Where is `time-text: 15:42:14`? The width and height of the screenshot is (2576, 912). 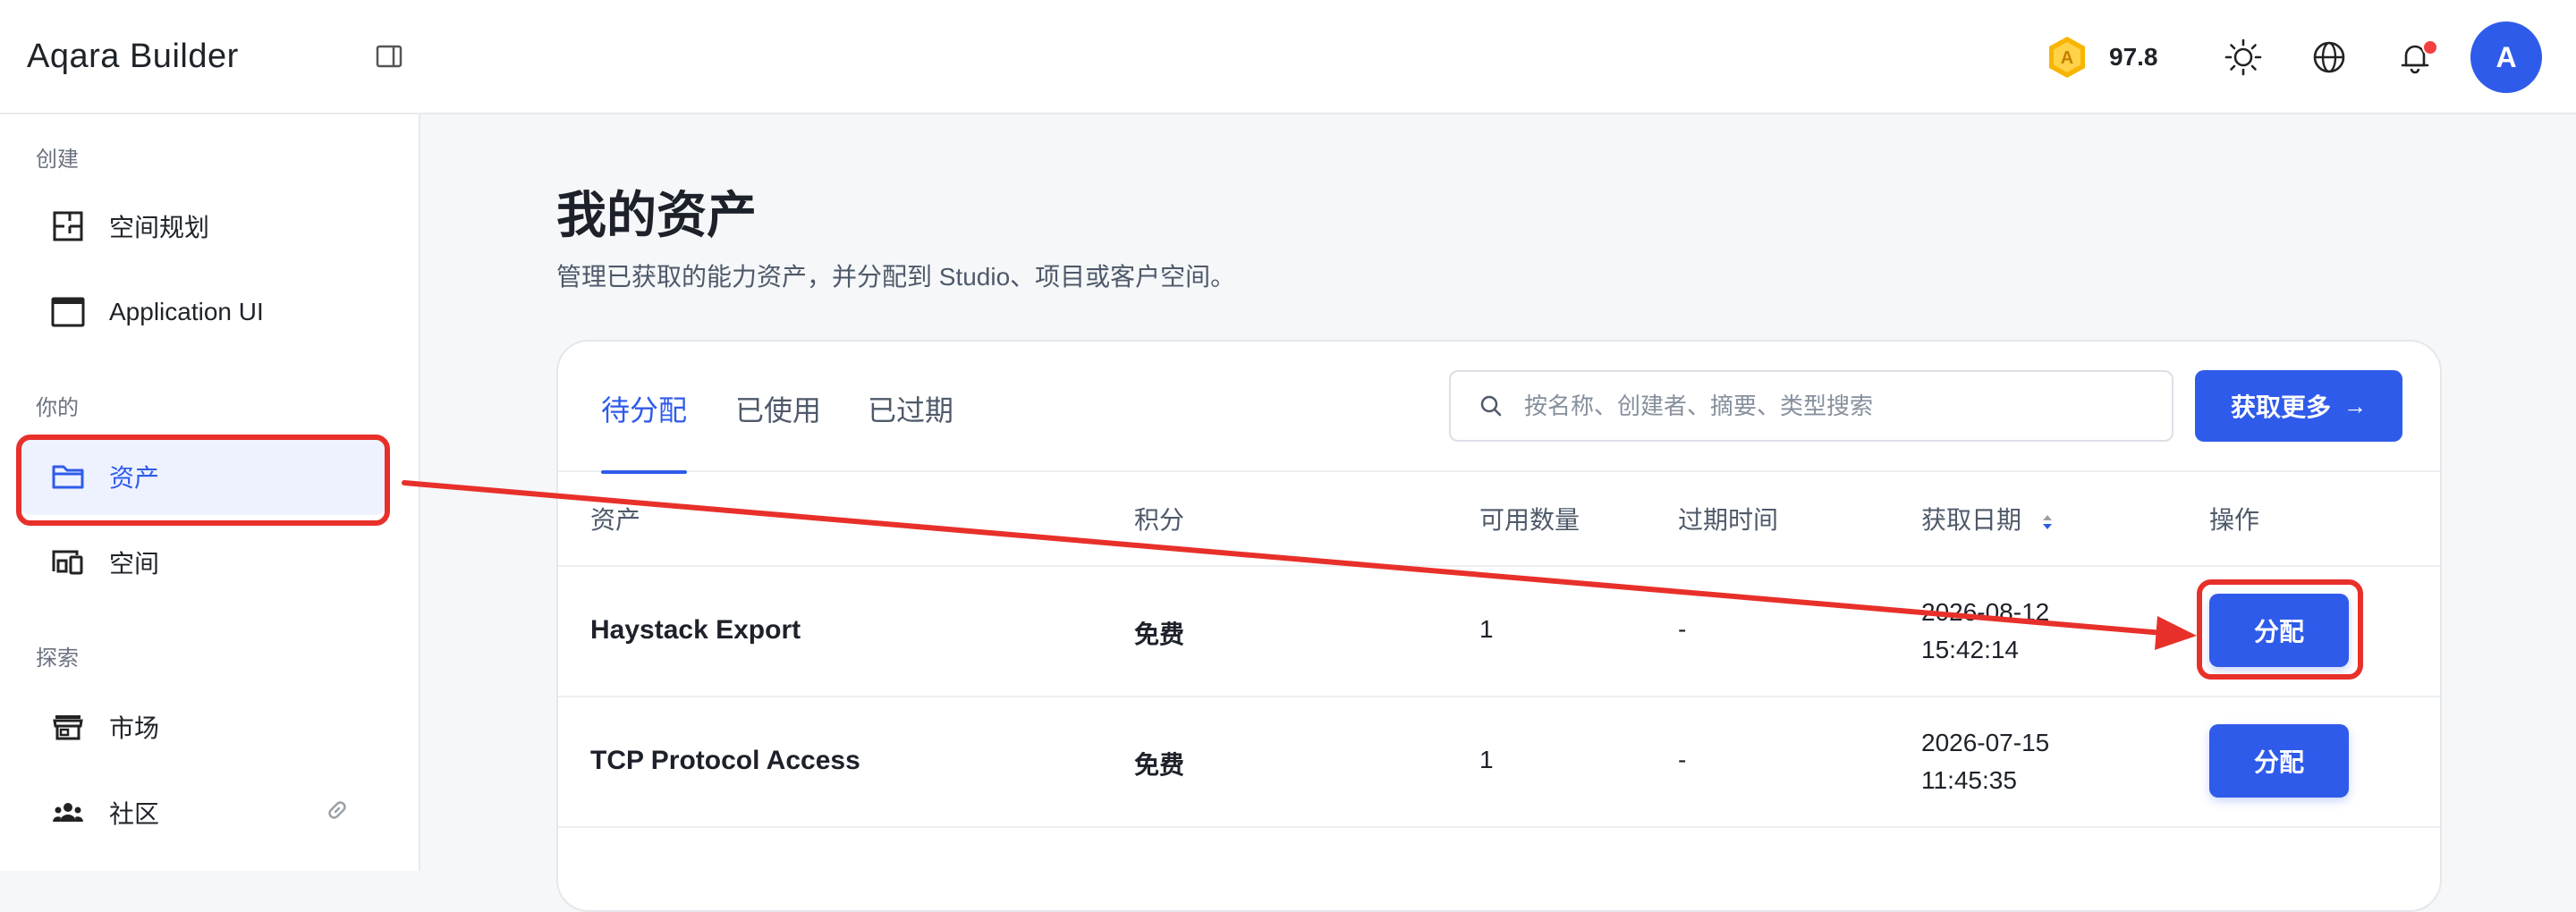
time-text: 15:42:14 is located at coordinates (1970, 649).